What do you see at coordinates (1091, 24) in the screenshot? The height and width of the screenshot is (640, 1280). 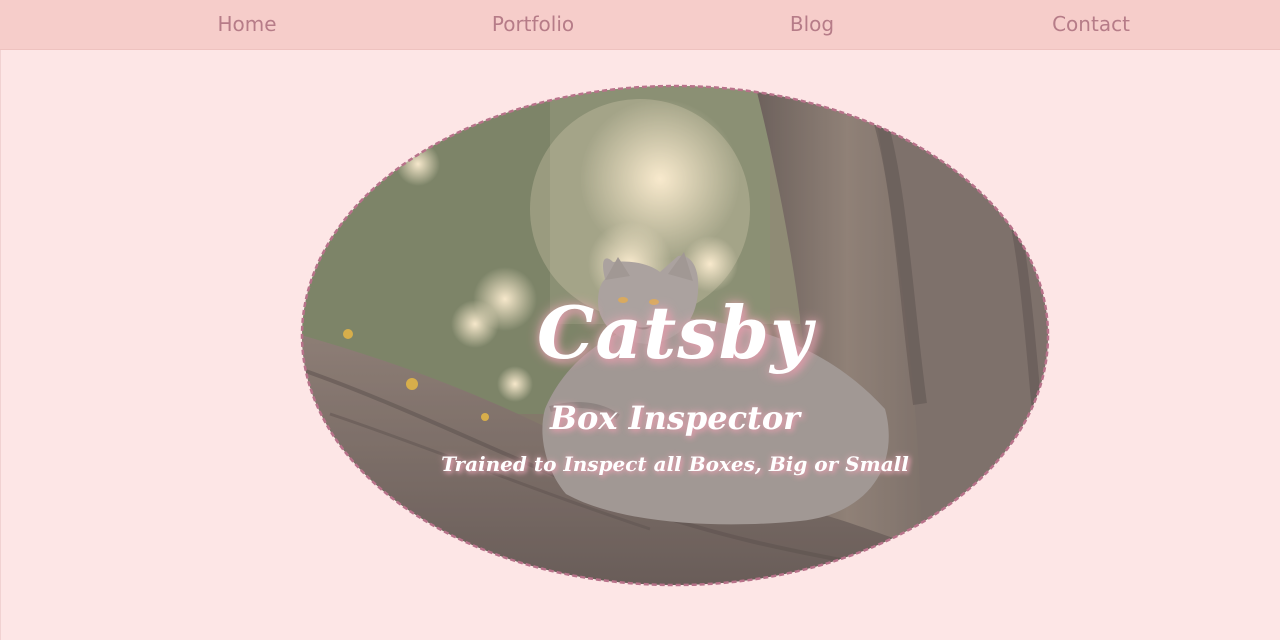 I see `nav-link-contact: Contact` at bounding box center [1091, 24].